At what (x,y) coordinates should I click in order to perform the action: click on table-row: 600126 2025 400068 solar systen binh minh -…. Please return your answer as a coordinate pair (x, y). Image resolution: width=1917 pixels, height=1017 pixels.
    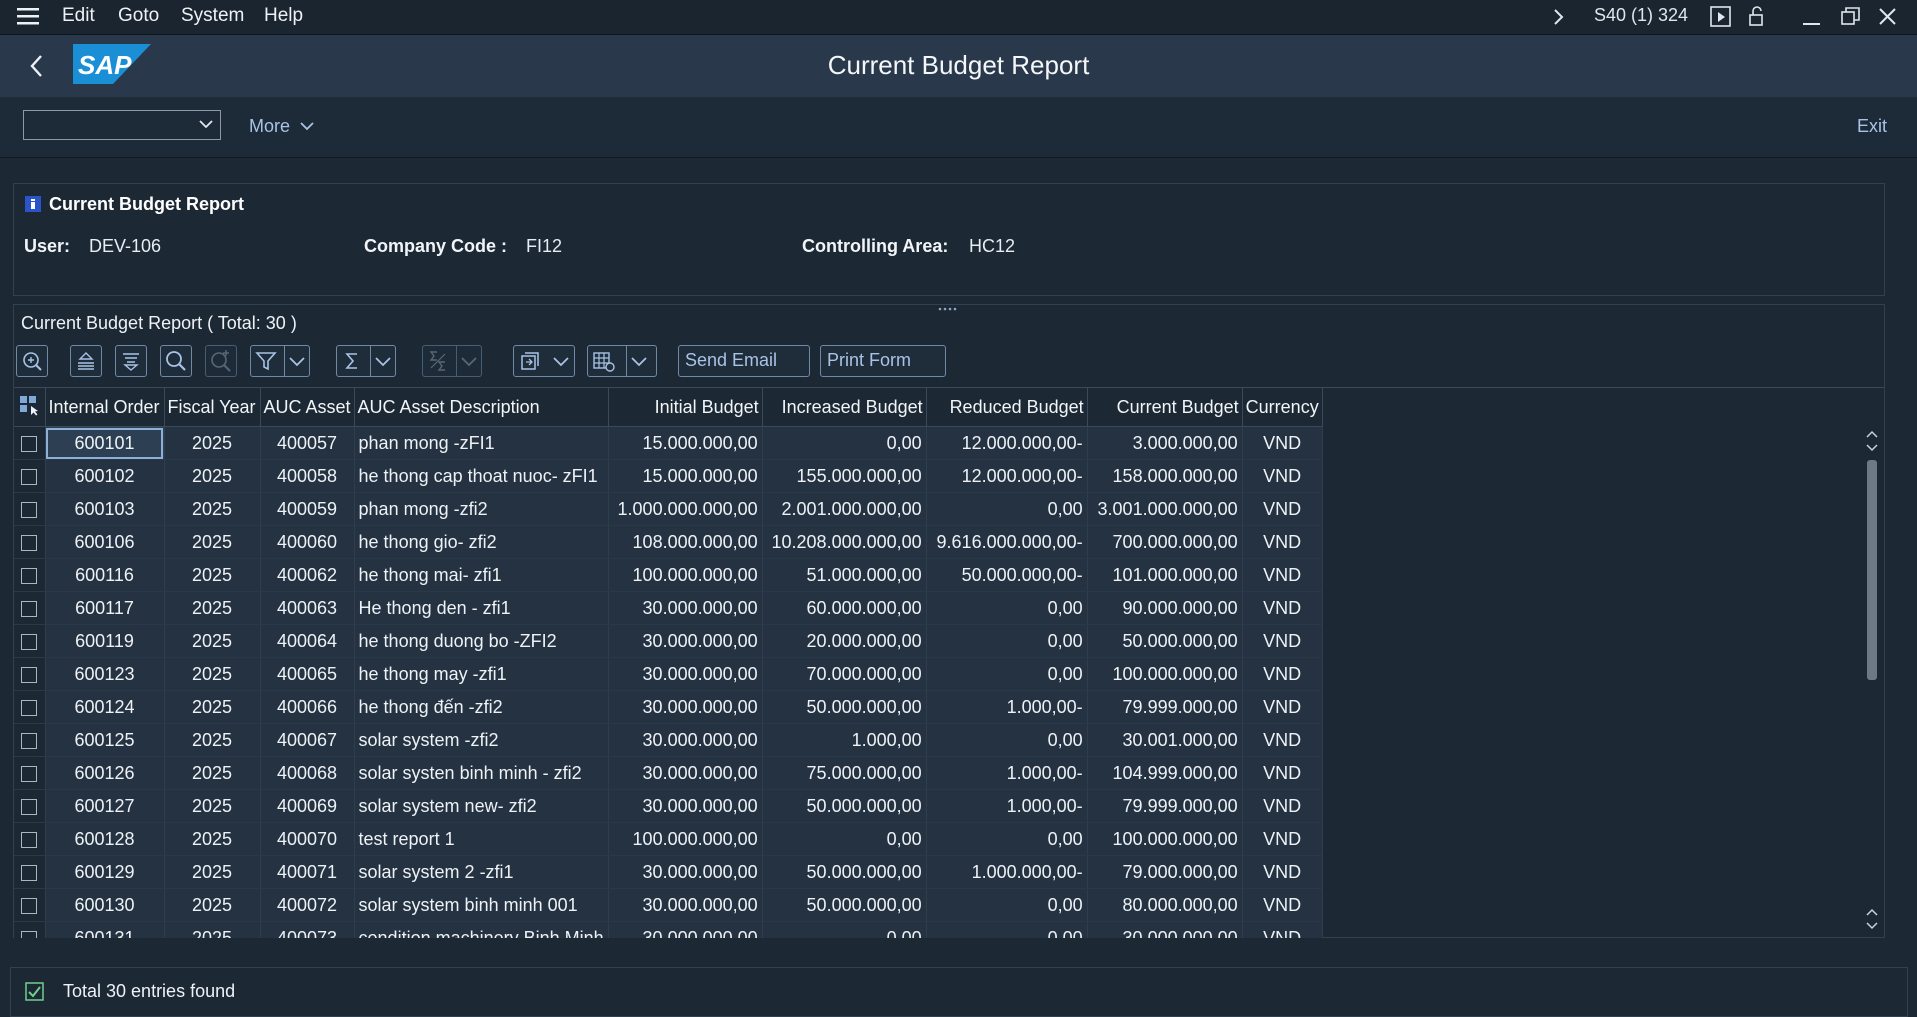
    Looking at the image, I should click on (668, 773).